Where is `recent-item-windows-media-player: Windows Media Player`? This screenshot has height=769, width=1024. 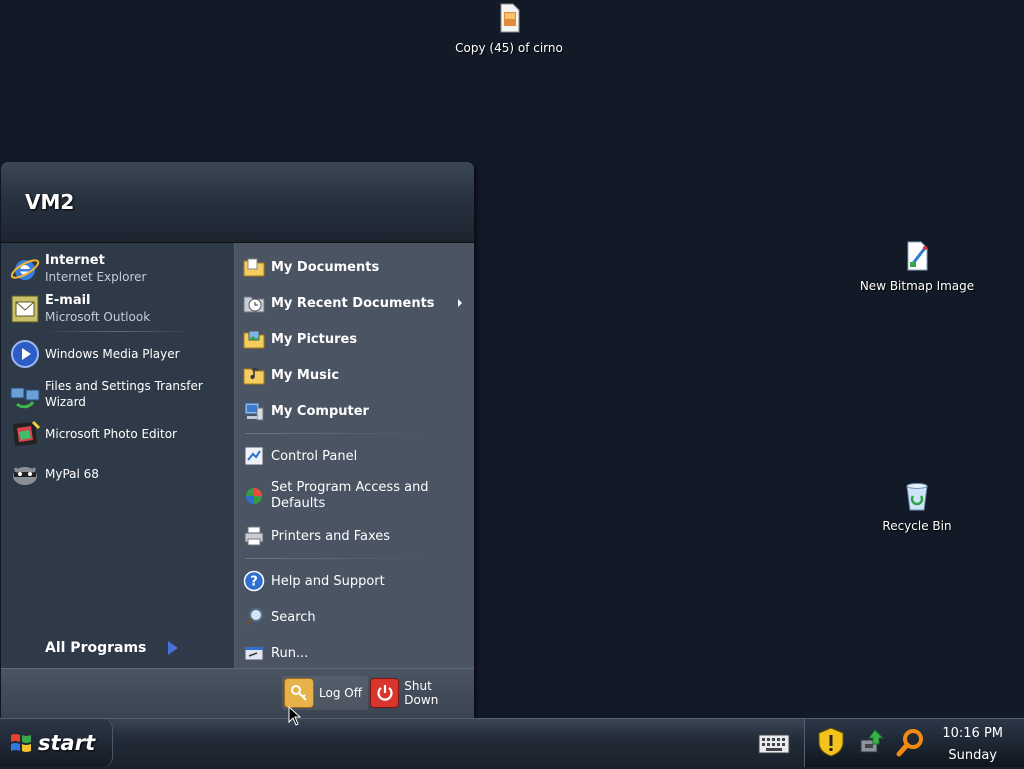
recent-item-windows-media-player: Windows Media Player is located at coordinates (117, 354).